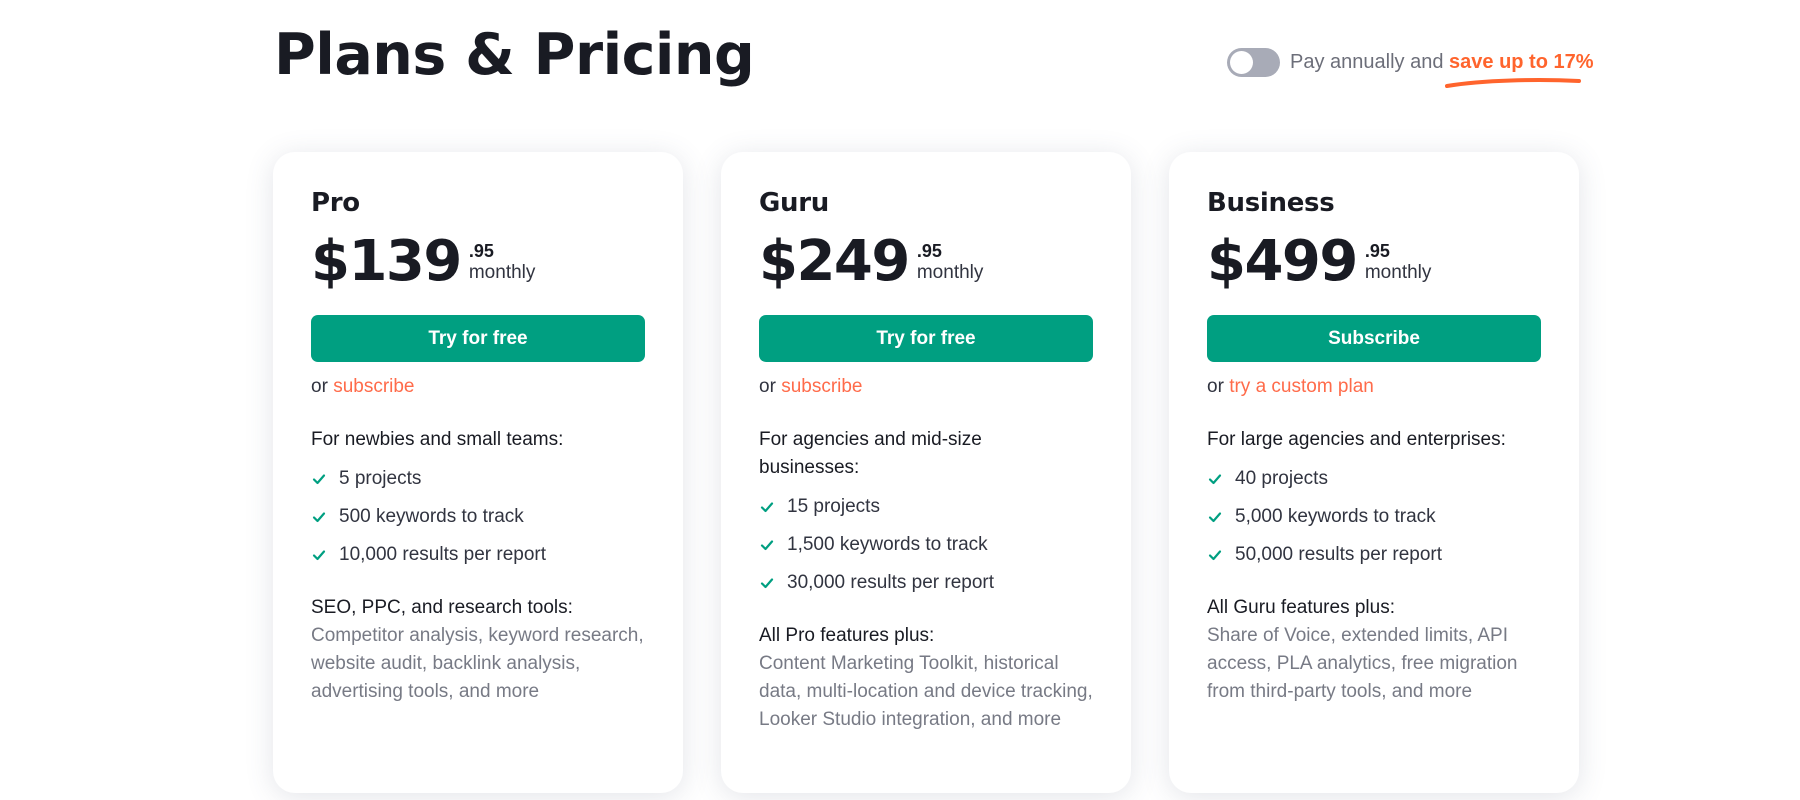 The image size is (1800, 800). What do you see at coordinates (870, 453) in the screenshot?
I see `plan-audience: For agencies and mid-size businesses:` at bounding box center [870, 453].